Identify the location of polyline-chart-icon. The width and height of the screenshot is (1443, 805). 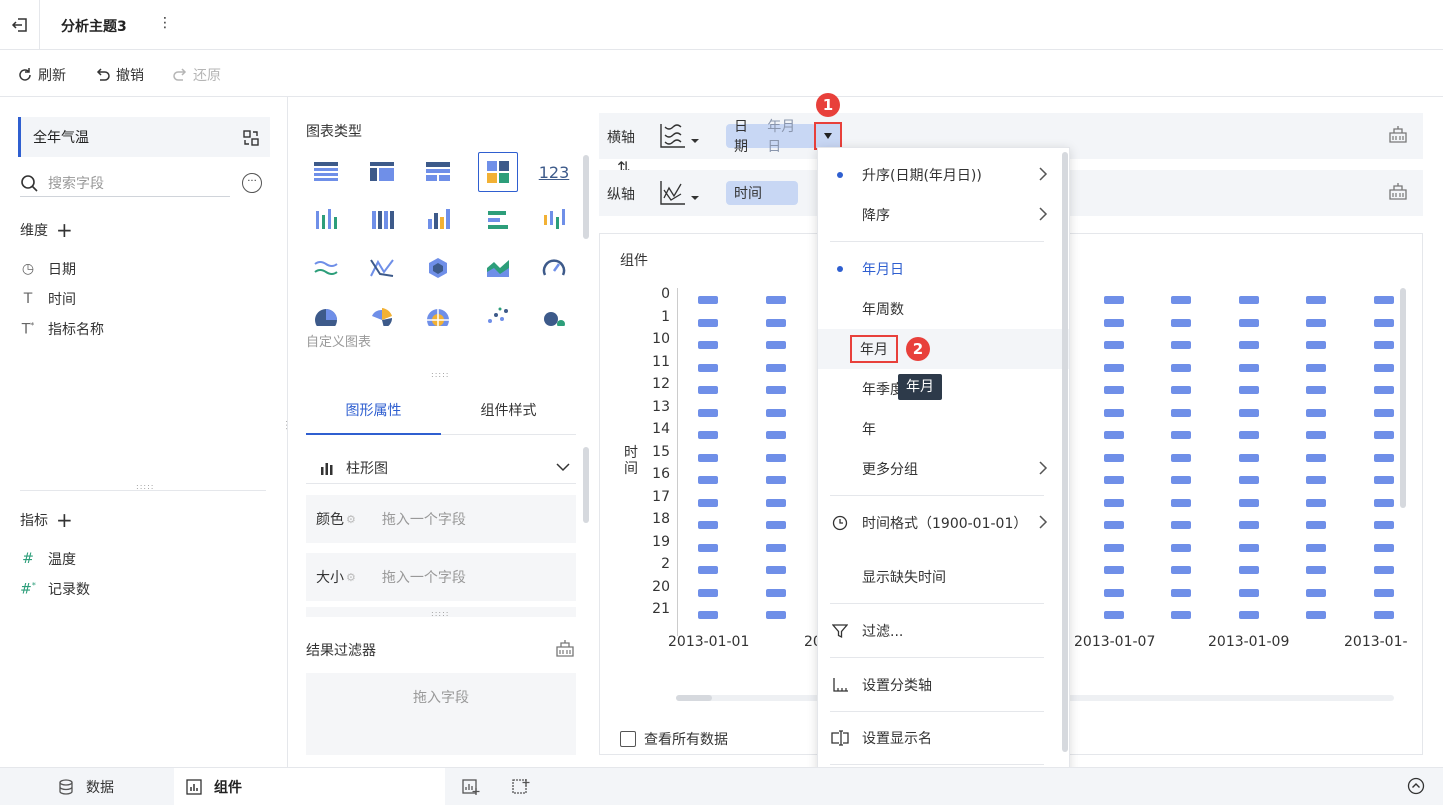
(382, 268).